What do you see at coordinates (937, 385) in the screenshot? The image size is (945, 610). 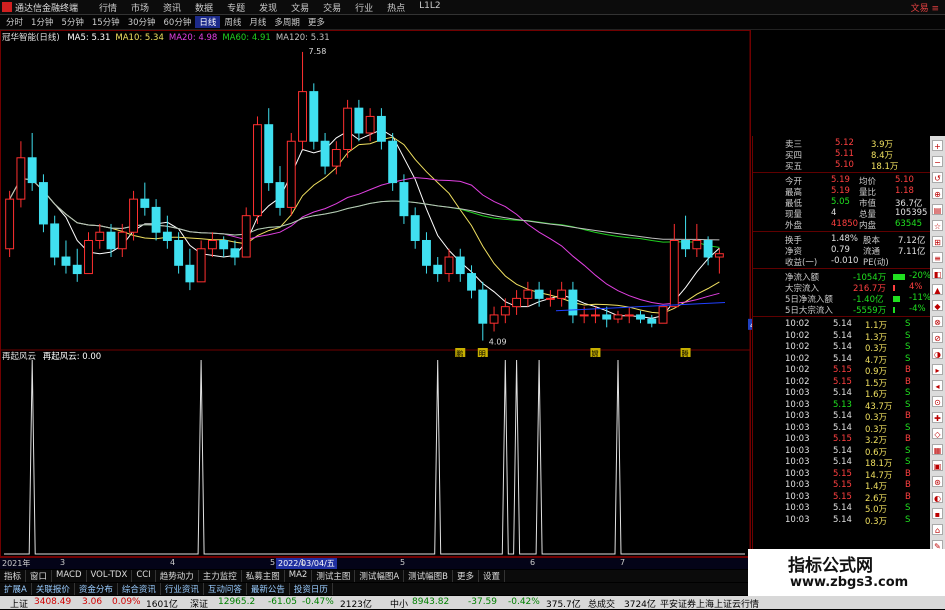 I see `side-tool-icon: ◂` at bounding box center [937, 385].